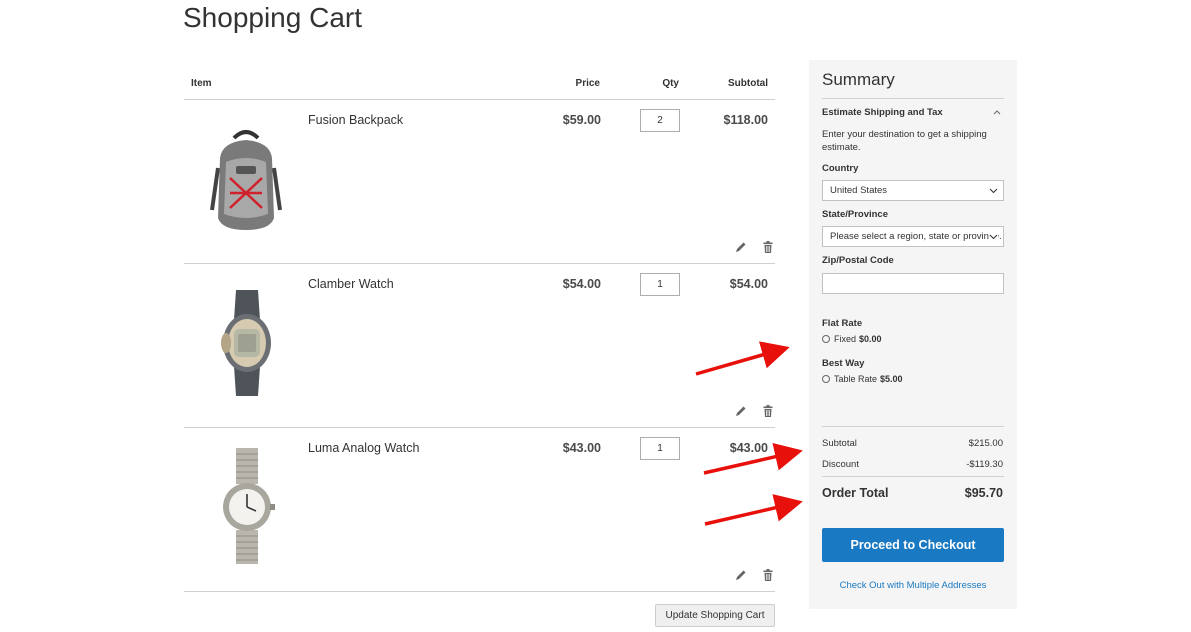  Describe the element at coordinates (746, 120) in the screenshot. I see `row-subtotal: $118.00` at that location.